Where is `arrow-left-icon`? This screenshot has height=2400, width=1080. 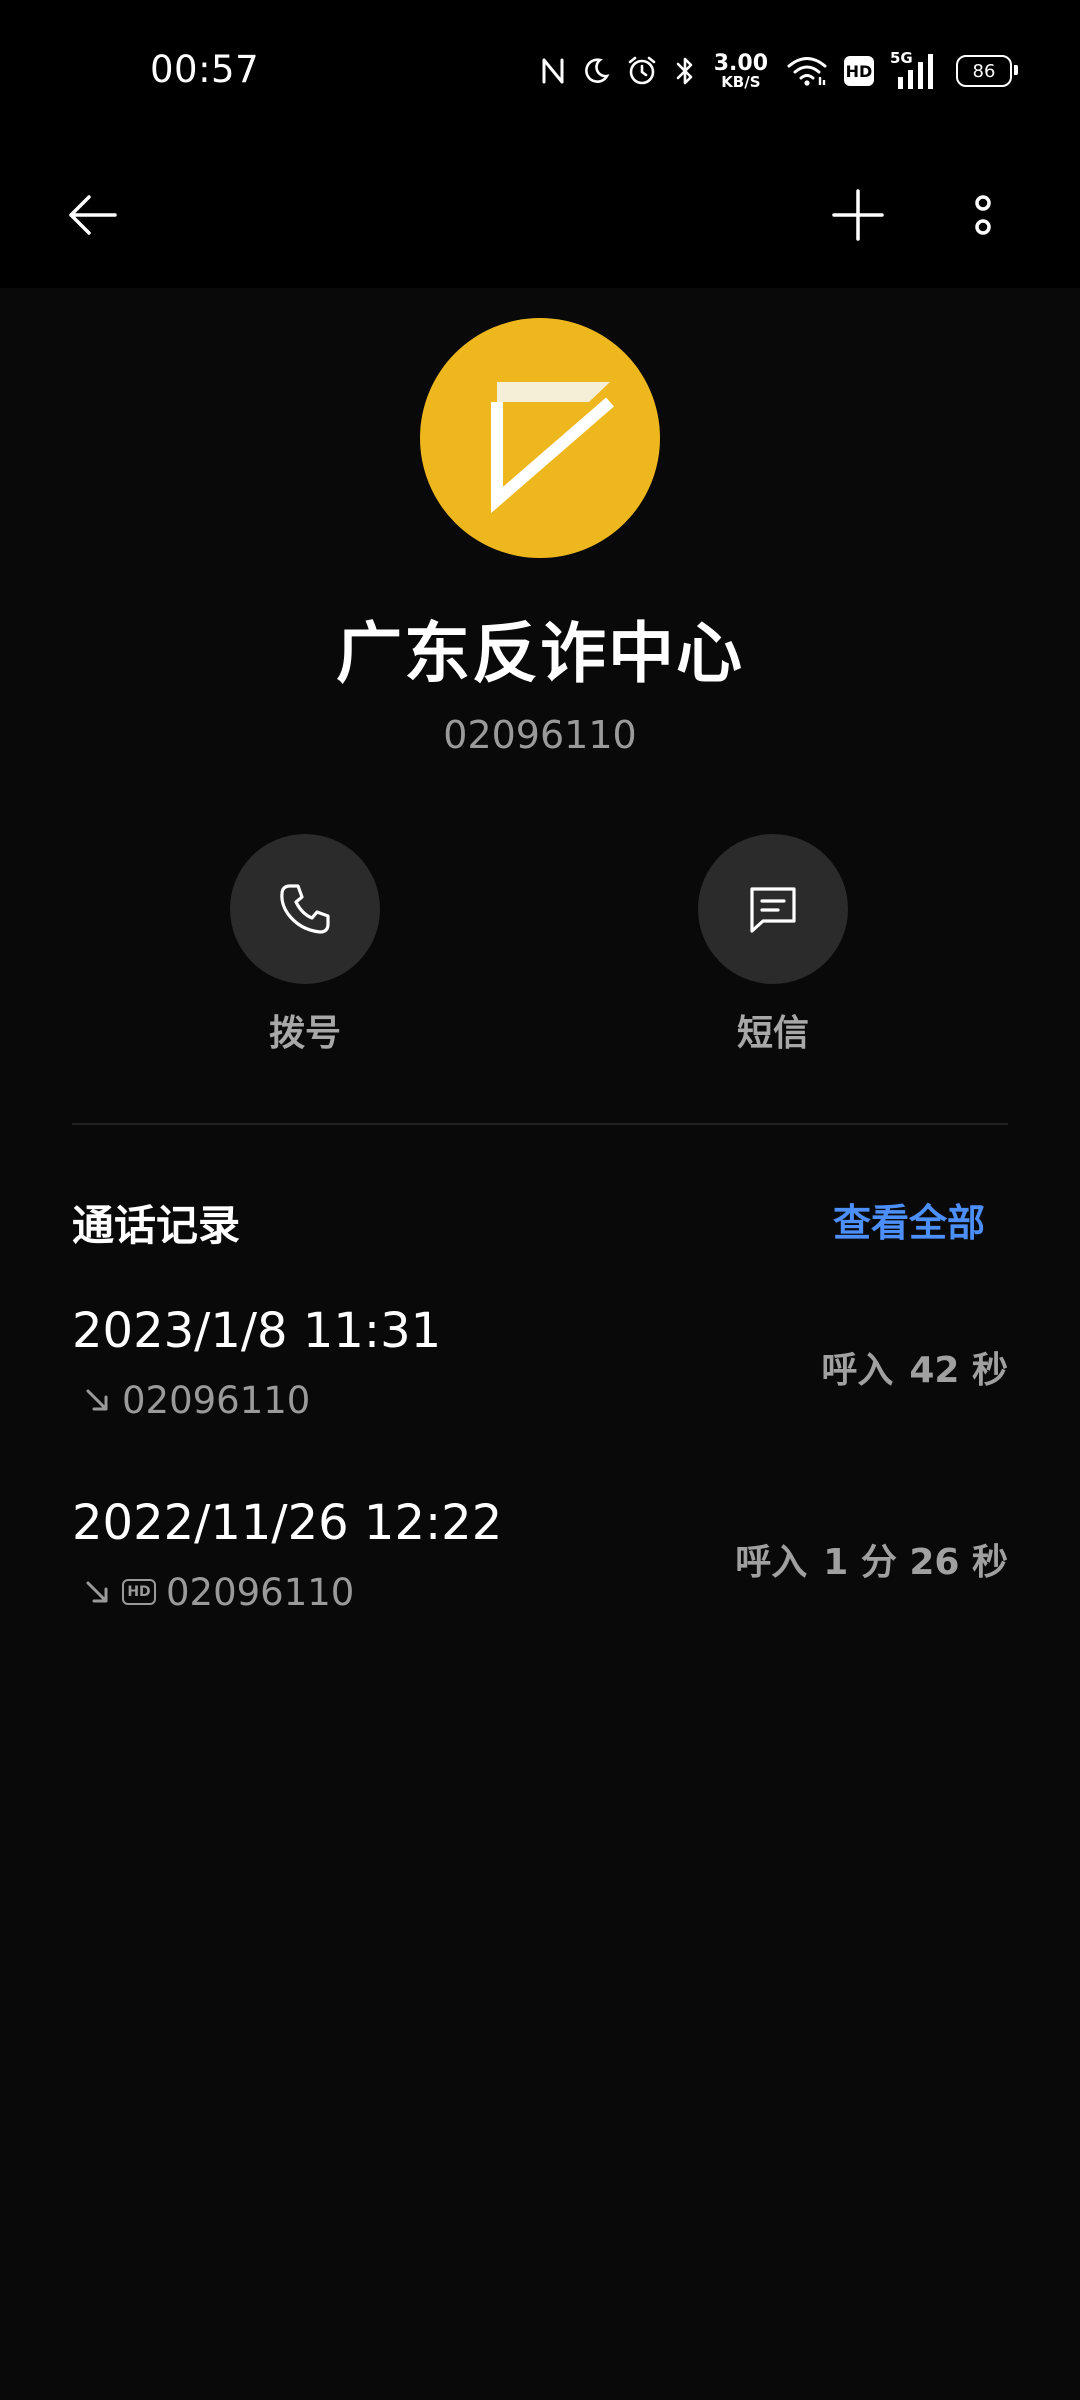 arrow-left-icon is located at coordinates (93, 215).